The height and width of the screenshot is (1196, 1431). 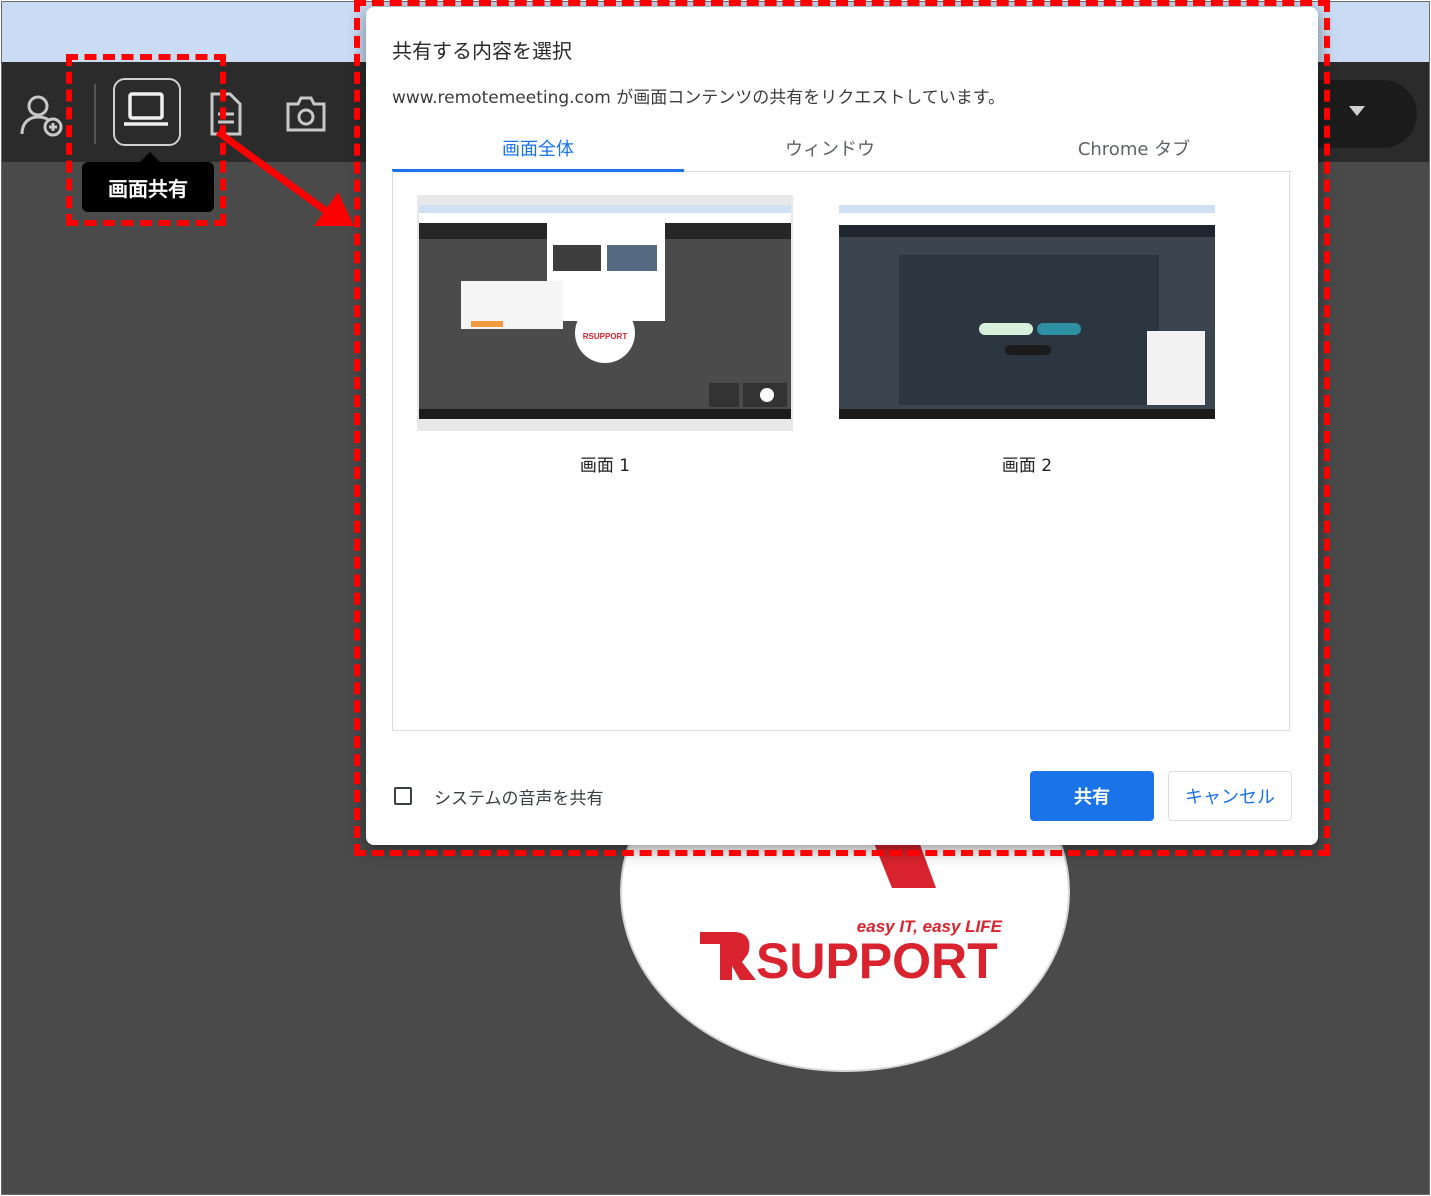 I want to click on svg-text: SUPPORT, so click(x=877, y=961).